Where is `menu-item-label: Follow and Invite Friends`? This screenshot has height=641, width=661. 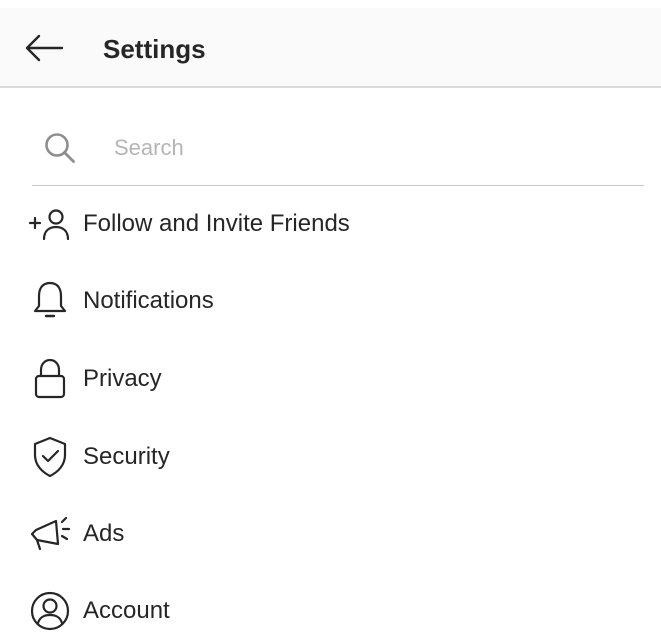 menu-item-label: Follow and Invite Friends is located at coordinates (216, 223).